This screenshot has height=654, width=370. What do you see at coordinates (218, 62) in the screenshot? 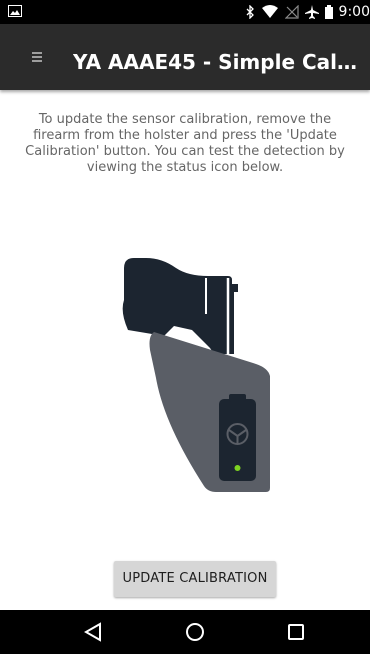
I see `page-title: YA AAAE45 - Simple Calibration` at bounding box center [218, 62].